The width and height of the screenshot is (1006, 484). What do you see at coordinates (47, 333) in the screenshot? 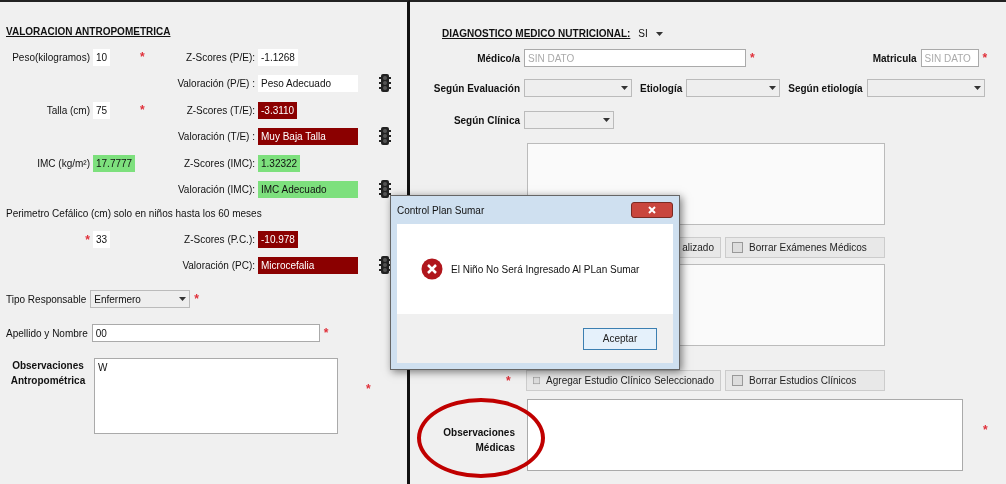
I see `field-label: Apellido y Nombre` at bounding box center [47, 333].